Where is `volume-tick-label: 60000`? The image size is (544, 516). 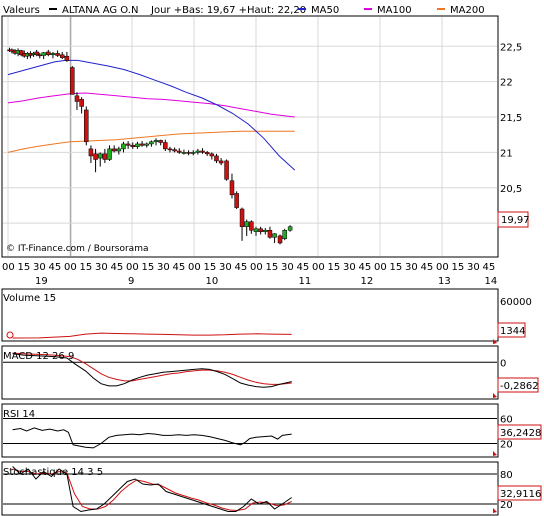
volume-tick-label: 60000 is located at coordinates (516, 302).